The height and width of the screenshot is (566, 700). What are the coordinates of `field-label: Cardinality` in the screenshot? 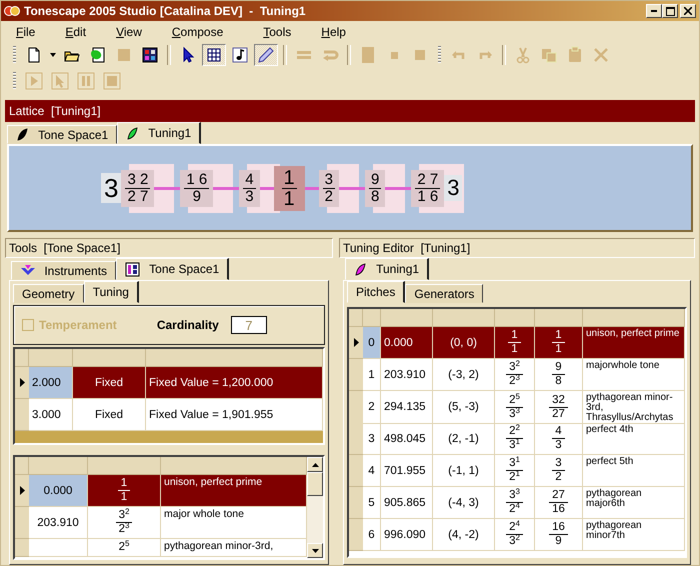 It's located at (187, 325).